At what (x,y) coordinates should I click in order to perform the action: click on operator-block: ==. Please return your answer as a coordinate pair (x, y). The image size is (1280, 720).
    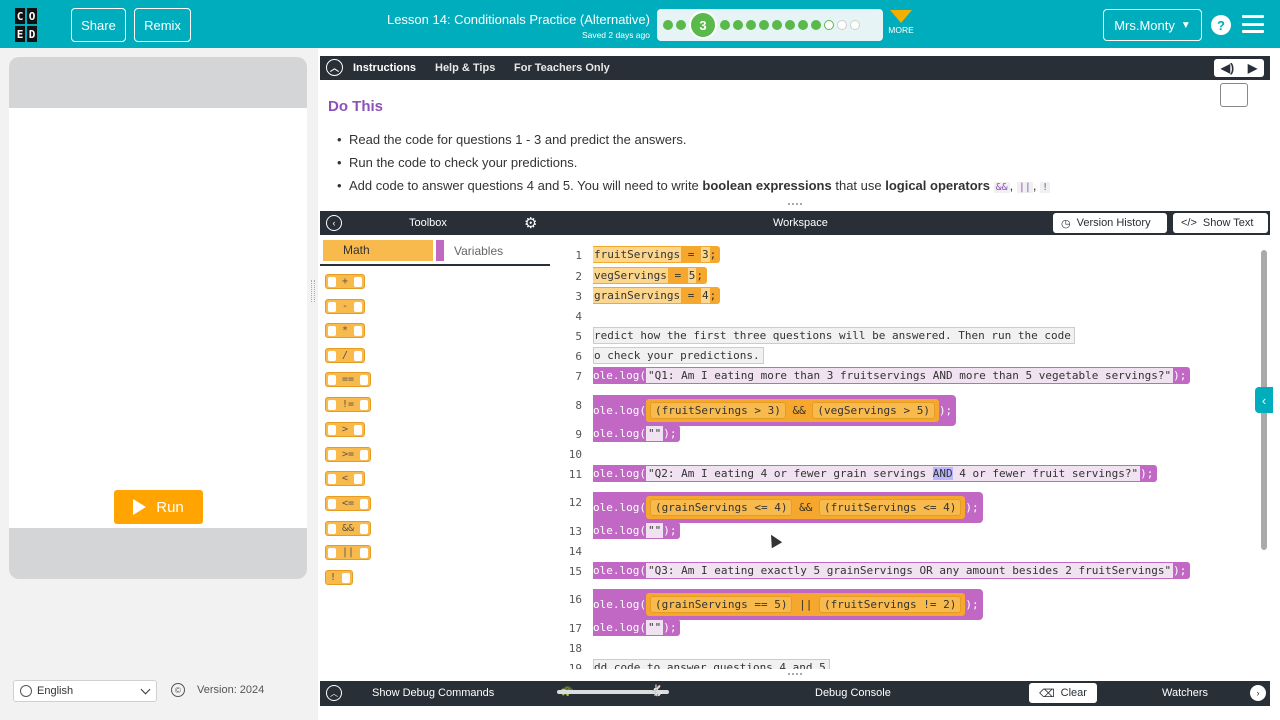
    Looking at the image, I should click on (348, 379).